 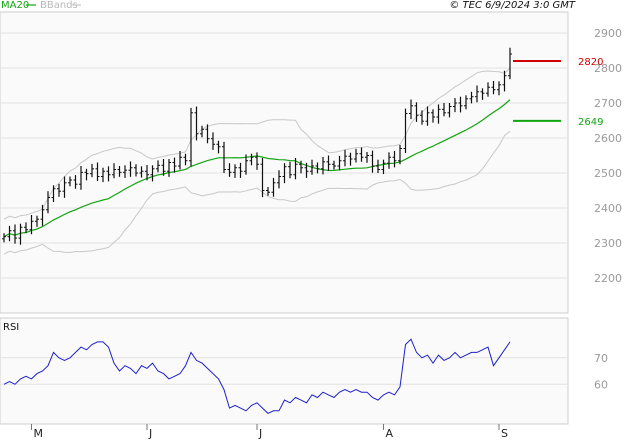 What do you see at coordinates (590, 122) in the screenshot?
I see `level-label: 2649` at bounding box center [590, 122].